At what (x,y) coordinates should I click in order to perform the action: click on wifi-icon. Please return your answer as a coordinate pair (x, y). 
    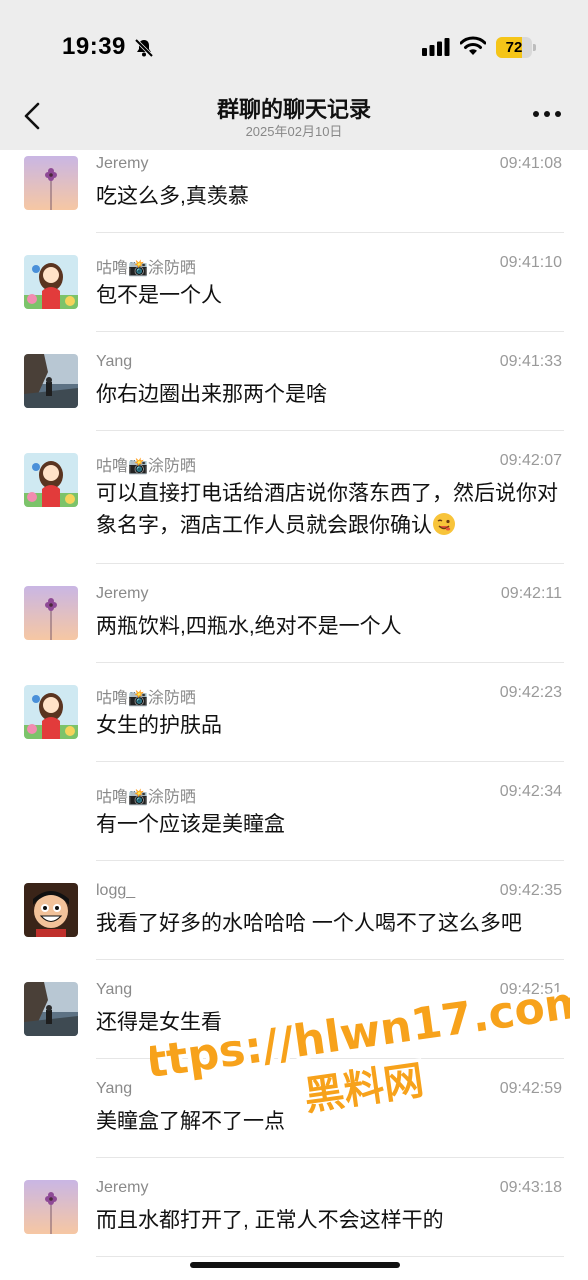
    Looking at the image, I should click on (473, 45).